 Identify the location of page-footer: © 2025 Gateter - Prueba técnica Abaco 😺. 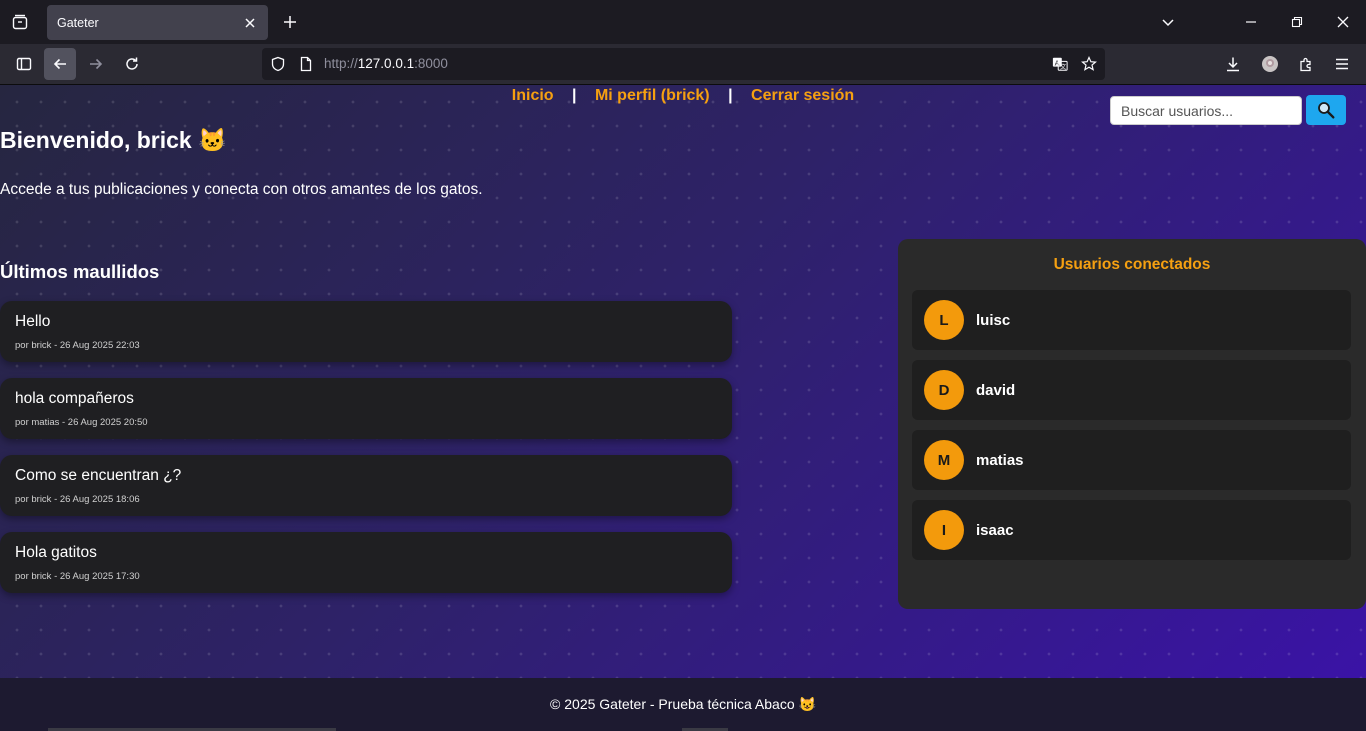
(683, 704).